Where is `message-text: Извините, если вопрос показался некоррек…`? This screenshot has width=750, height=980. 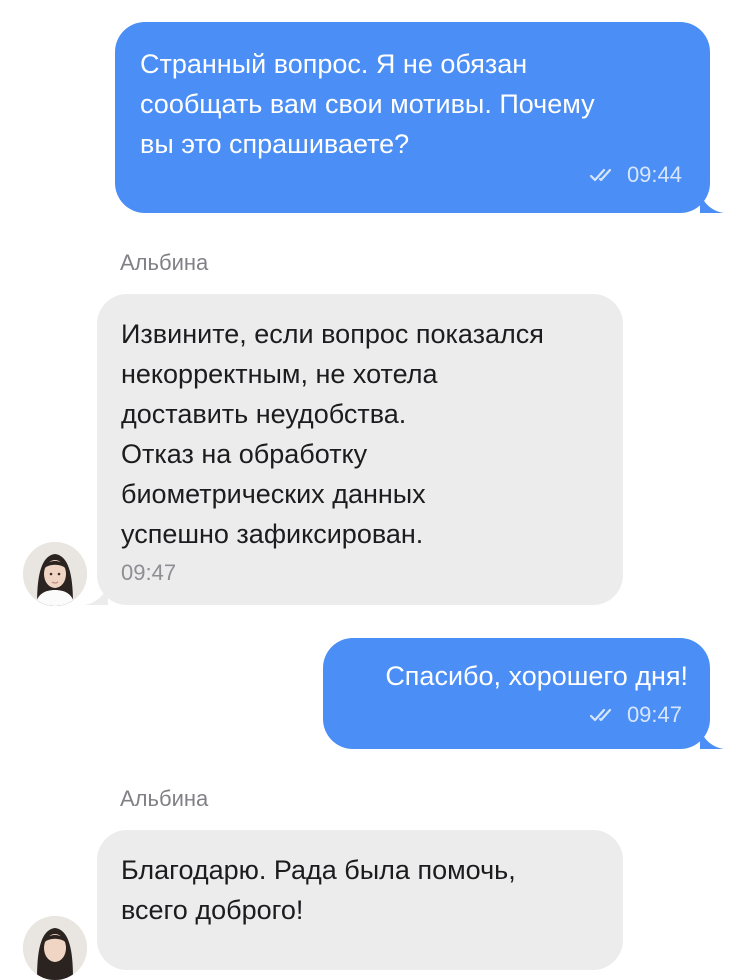 message-text: Извините, если вопрос показался некоррек… is located at coordinates (332, 434).